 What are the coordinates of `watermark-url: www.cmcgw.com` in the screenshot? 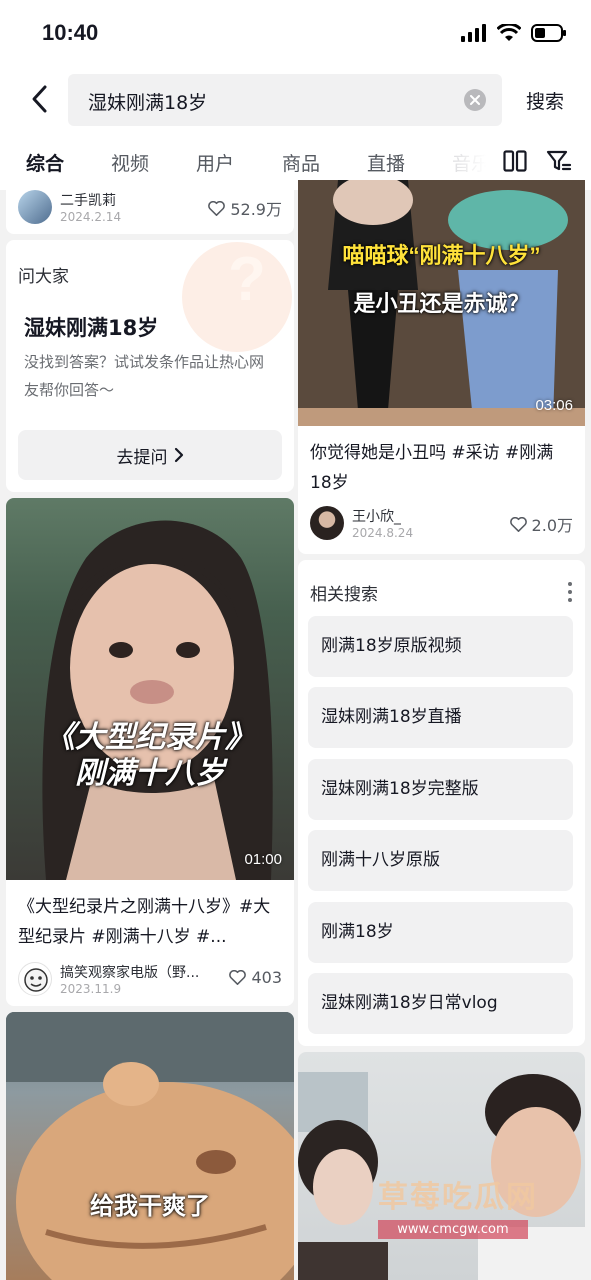 It's located at (453, 1229).